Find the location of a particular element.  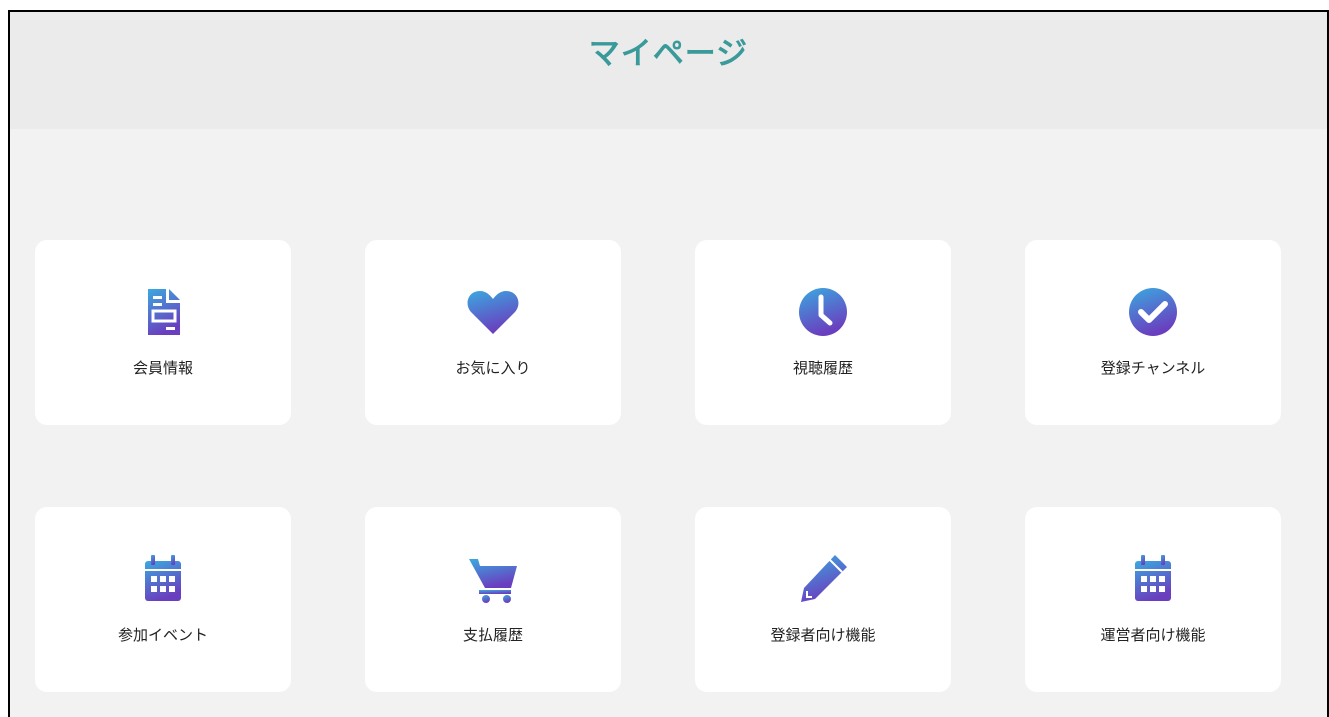

menu-card-label: 運営者向け機能 is located at coordinates (1153, 635).